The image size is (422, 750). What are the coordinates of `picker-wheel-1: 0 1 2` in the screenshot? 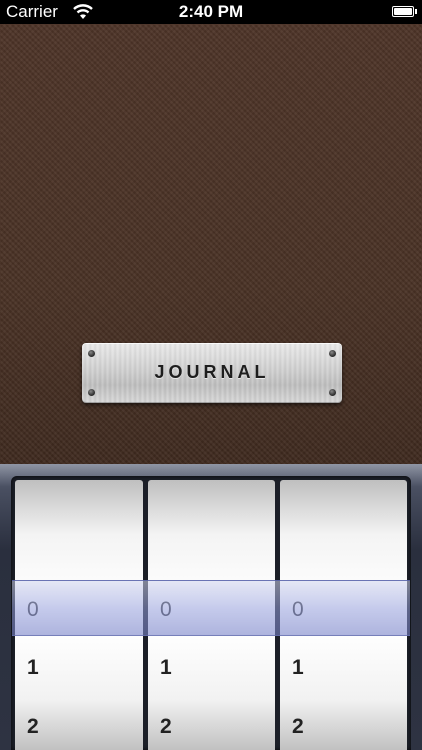 It's located at (79, 615).